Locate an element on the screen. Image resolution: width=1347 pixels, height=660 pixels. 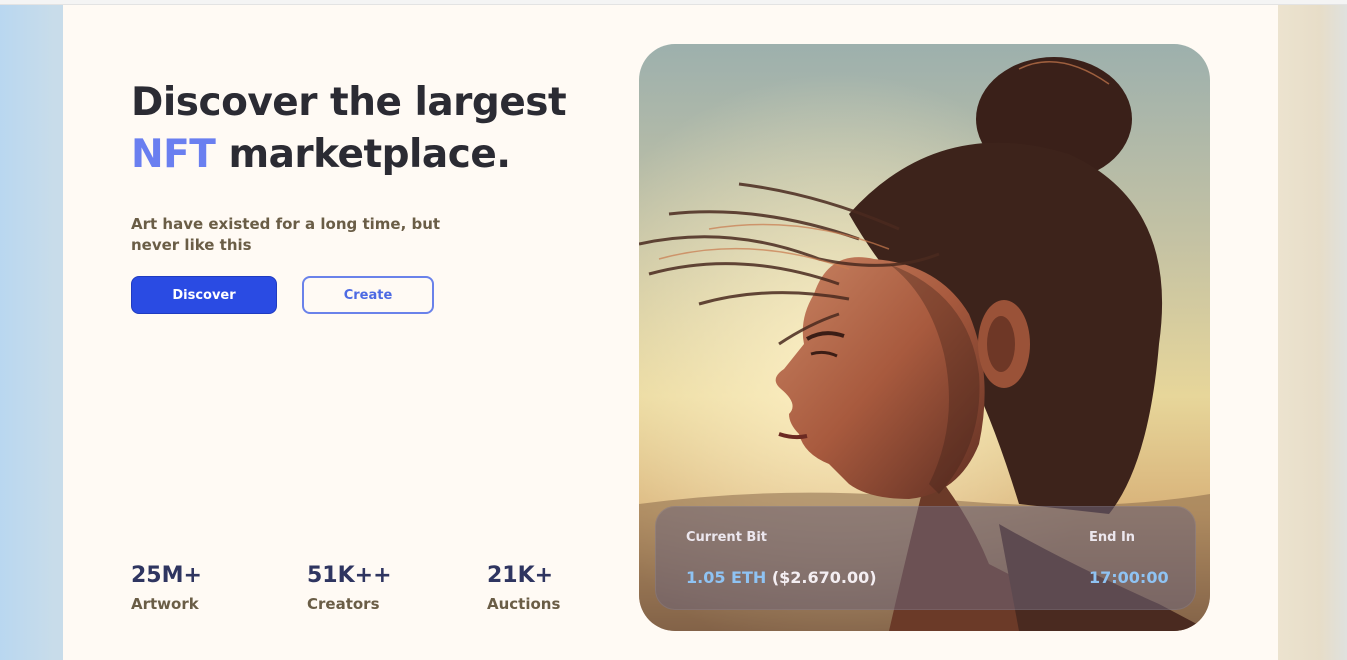
stat-auctions: 21K+ Auctions is located at coordinates (523, 589).